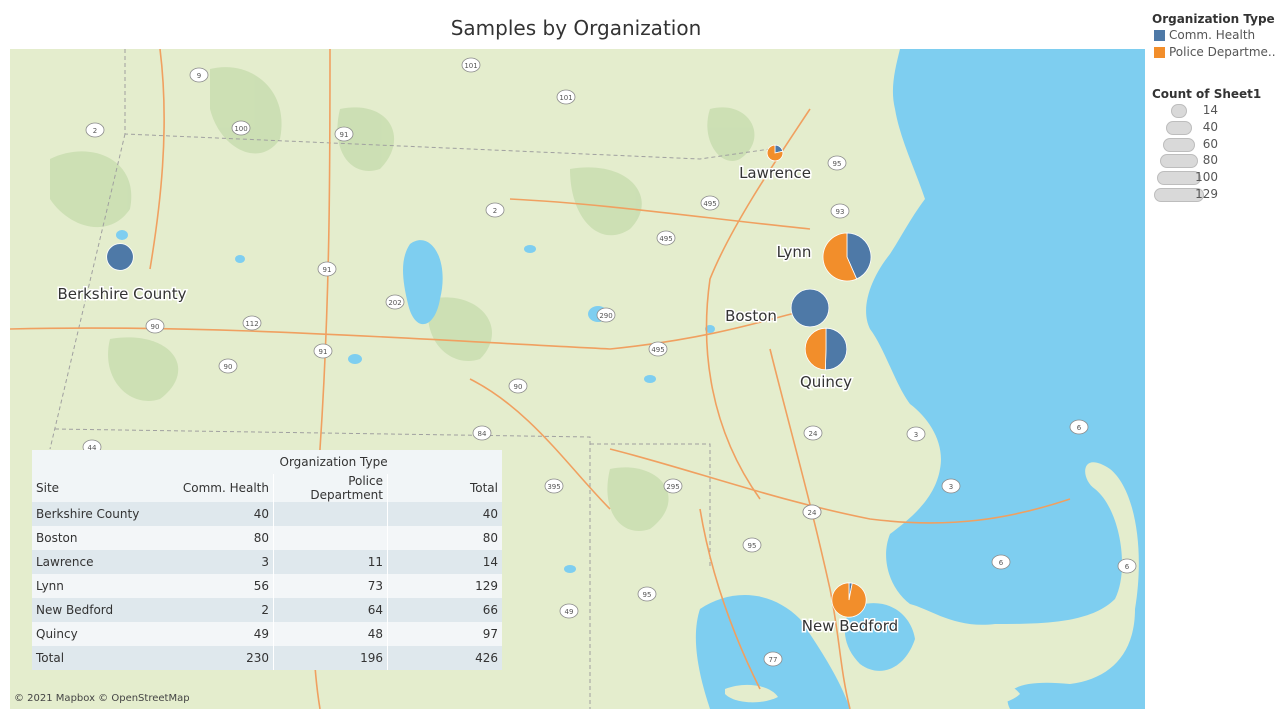 This screenshot has width=1283, height=719. What do you see at coordinates (1159, 52) in the screenshot?
I see `police-swatch` at bounding box center [1159, 52].